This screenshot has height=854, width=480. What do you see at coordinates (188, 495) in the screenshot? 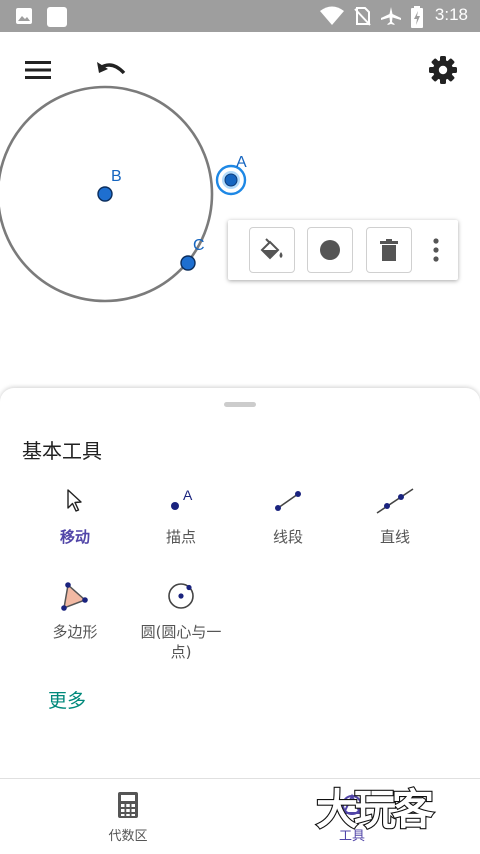
I see `svg-text: A` at bounding box center [188, 495].